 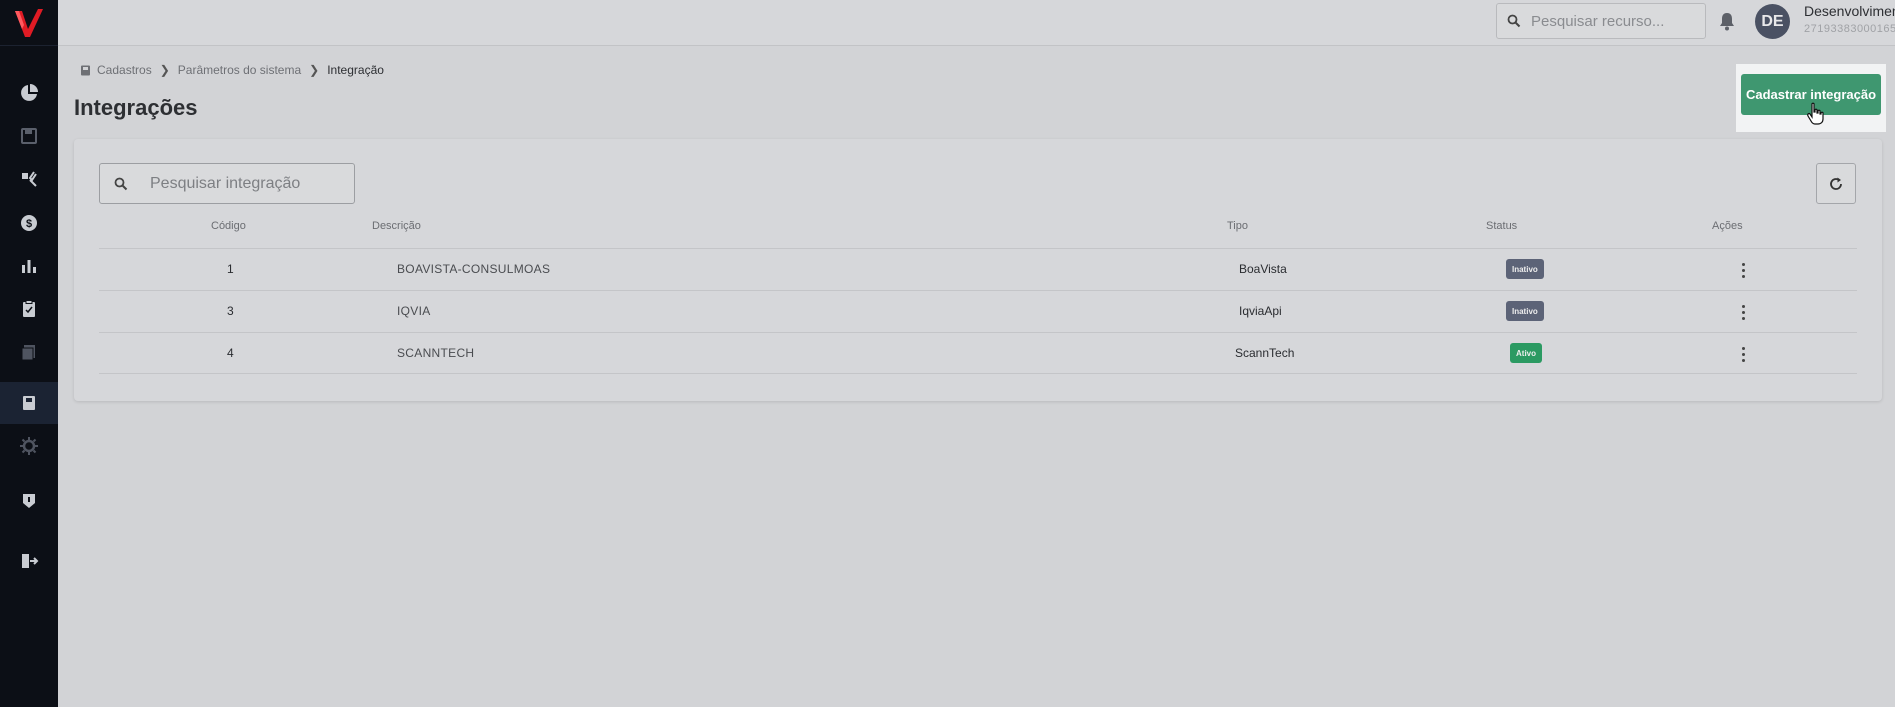 What do you see at coordinates (1263, 269) in the screenshot?
I see `cell-tipo: BoaVista` at bounding box center [1263, 269].